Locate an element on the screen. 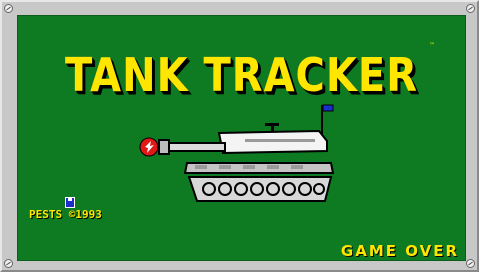 The width and height of the screenshot is (479, 272). floppy-disk-icon is located at coordinates (70, 202).